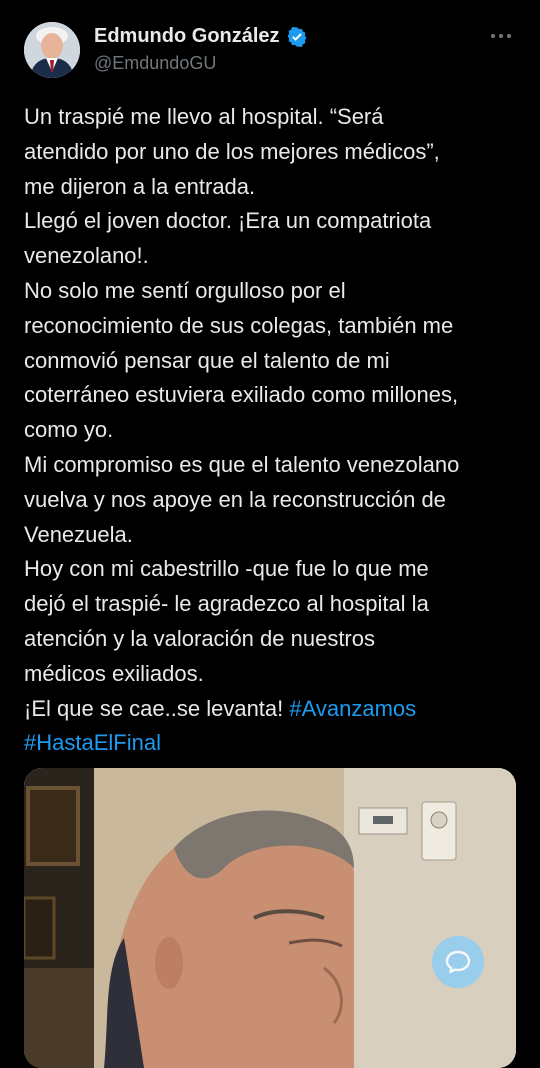  I want to click on more-horizontal-icon, so click(501, 36).